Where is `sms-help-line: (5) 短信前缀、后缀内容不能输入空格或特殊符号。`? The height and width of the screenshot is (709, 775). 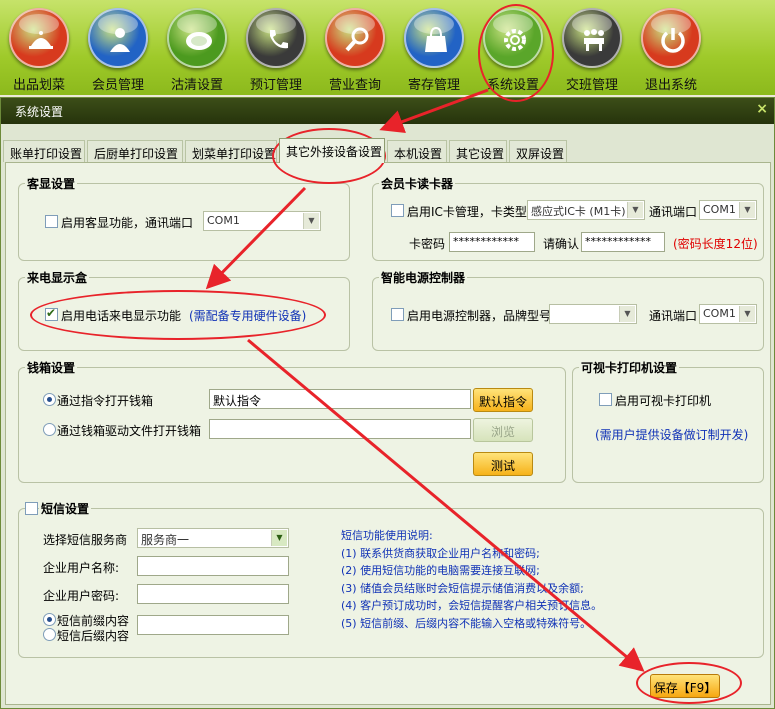
sms-help-line: (5) 短信前缀、后缀内容不能输入空格或特殊符号。 is located at coordinates (466, 623).